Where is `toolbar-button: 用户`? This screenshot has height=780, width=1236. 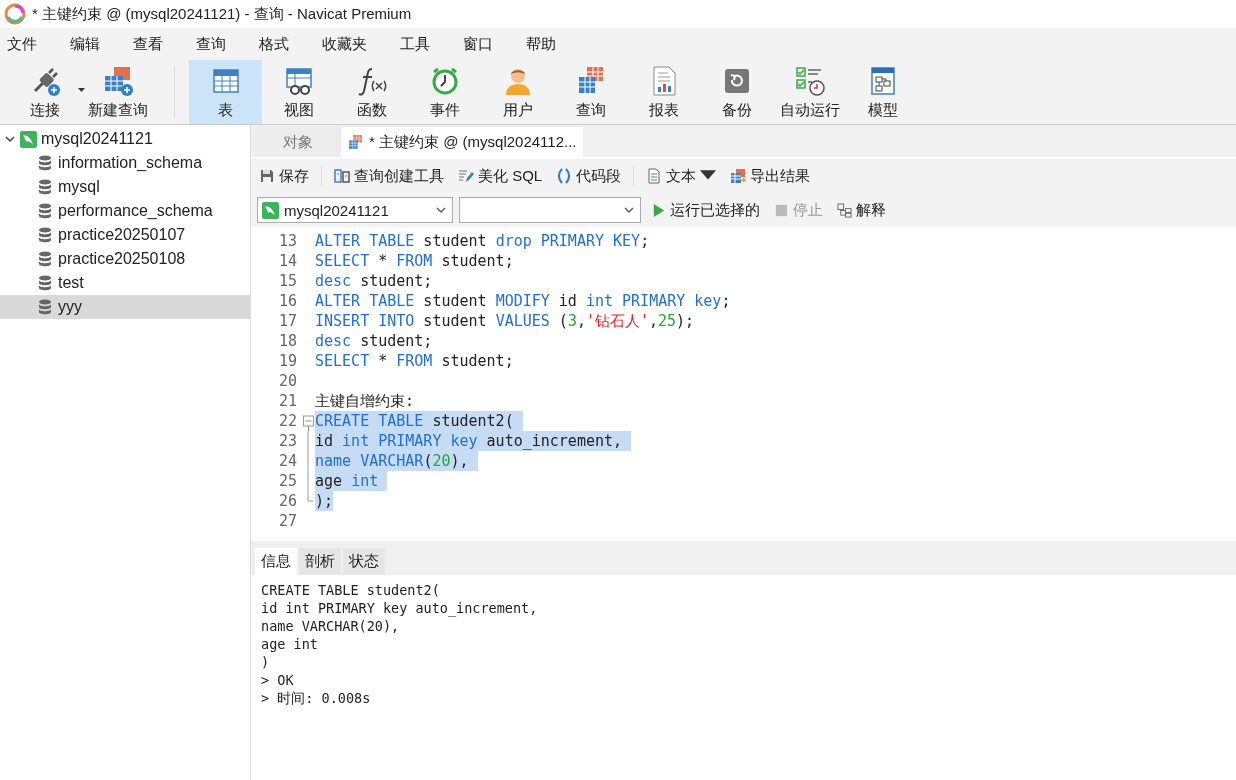 toolbar-button: 用户 is located at coordinates (517, 92).